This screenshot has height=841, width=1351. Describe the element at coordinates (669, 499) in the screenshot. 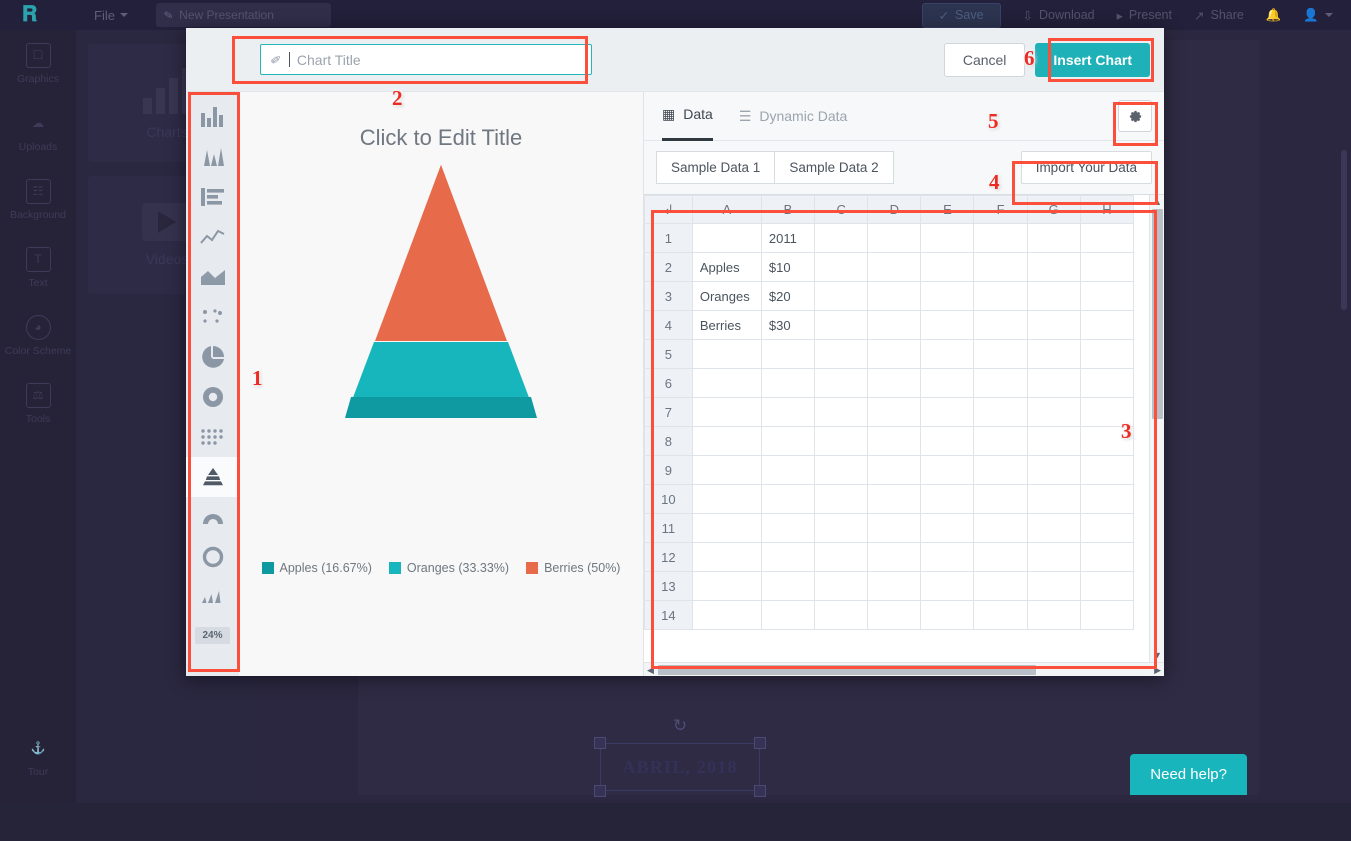

I see `row-header: 10` at that location.